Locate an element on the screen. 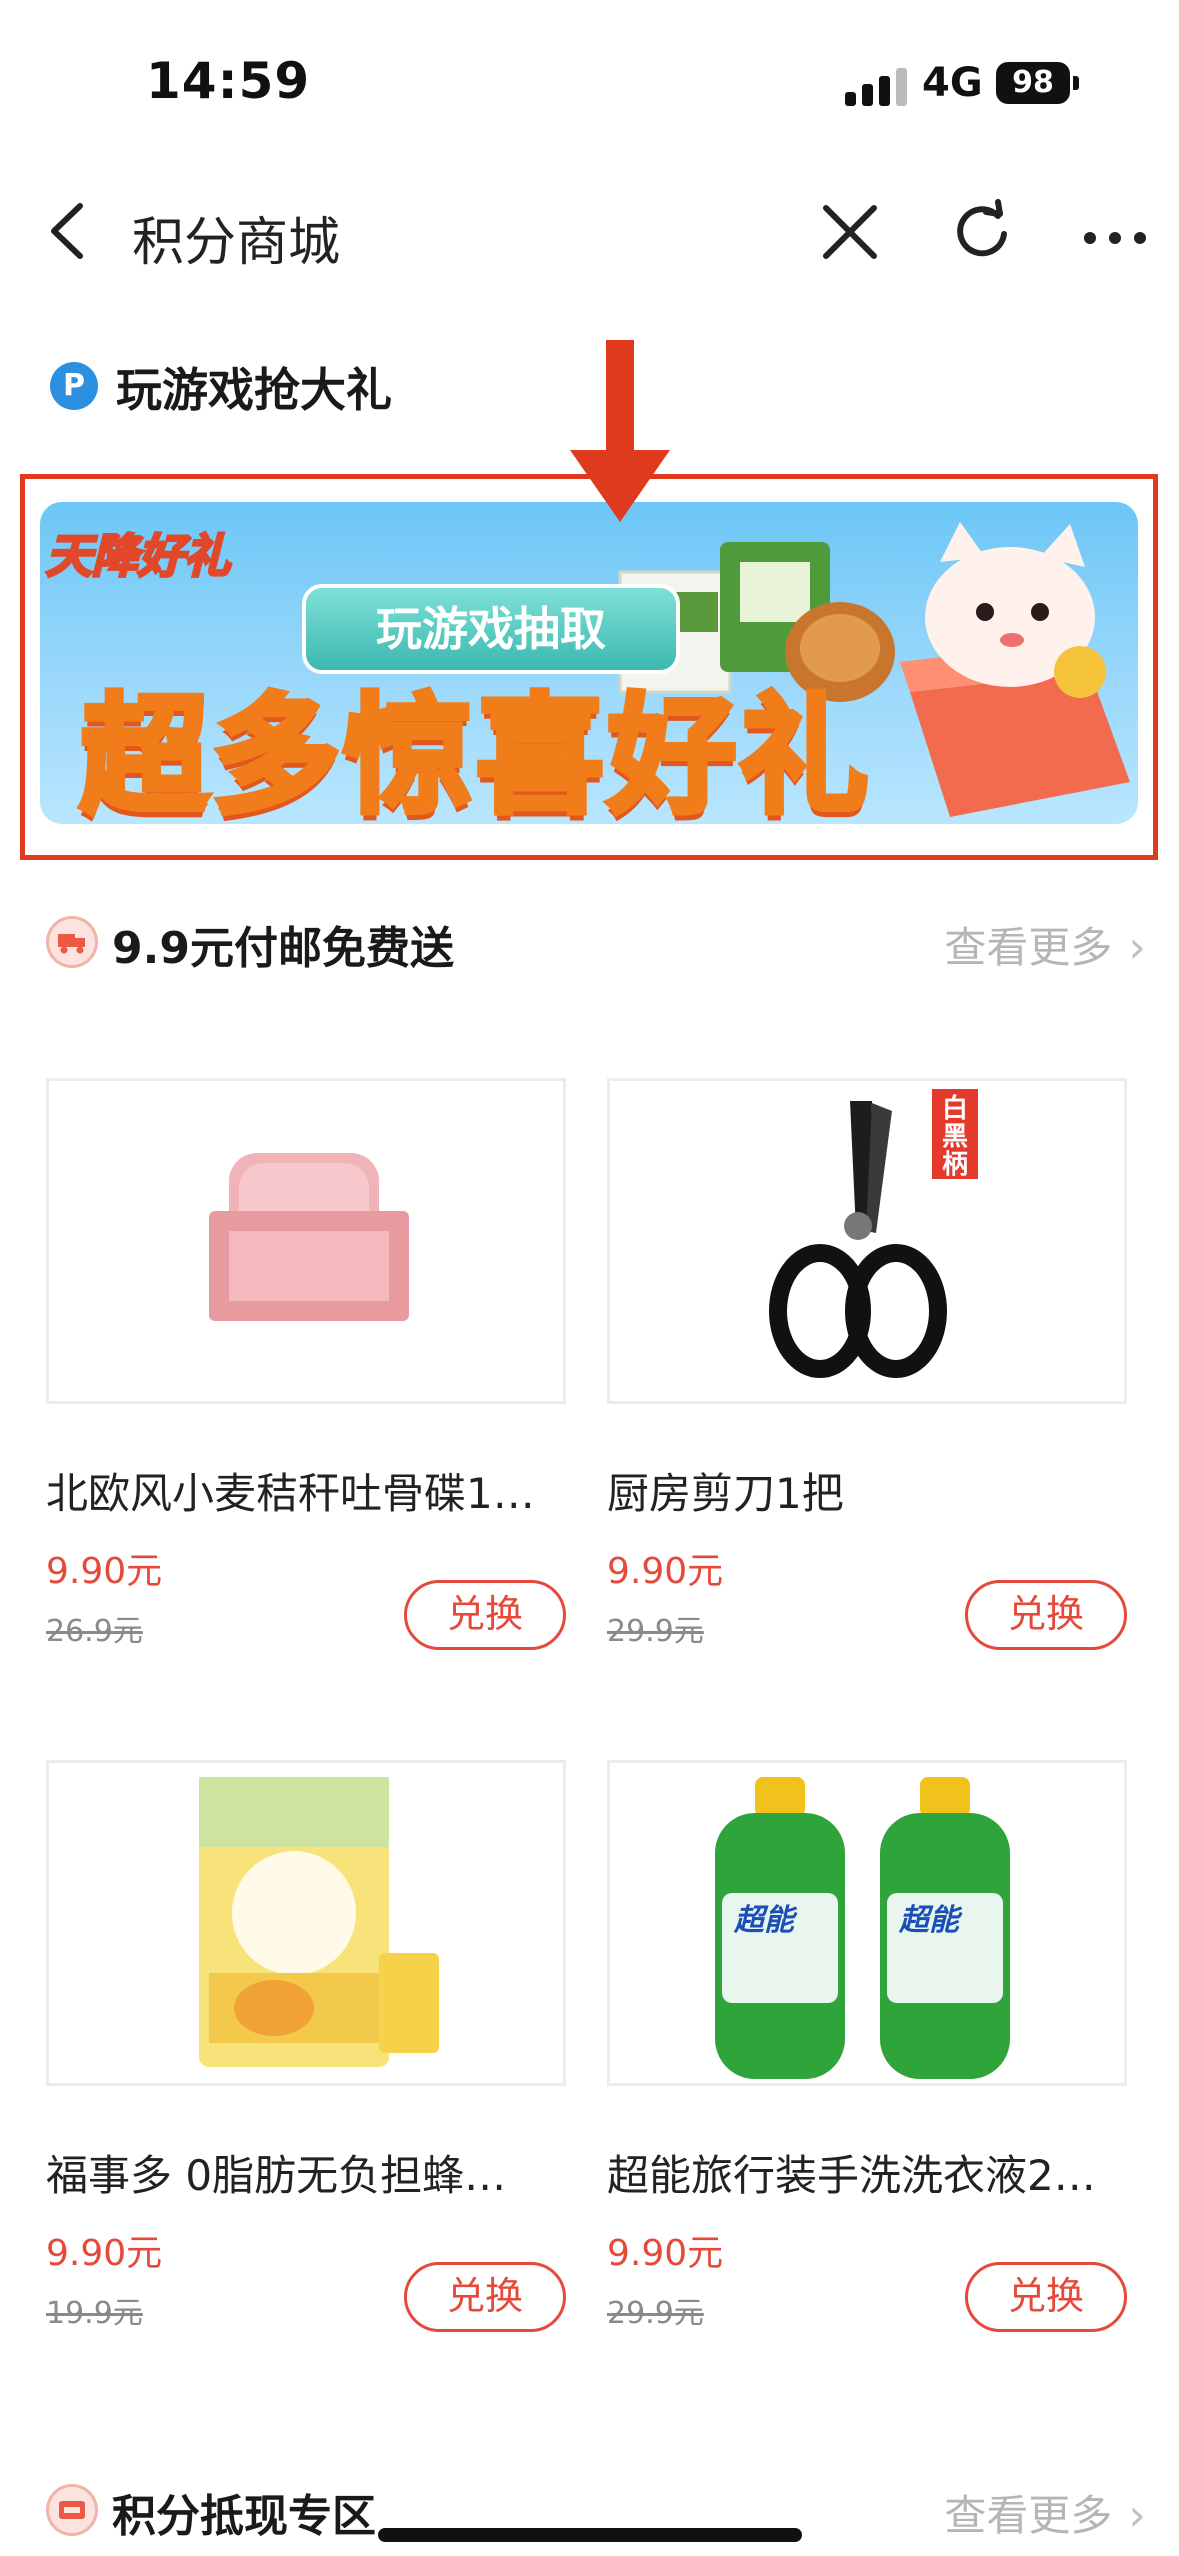  shipping-section-header: 9.9元付邮免费送 查看更多 › is located at coordinates (596, 944).